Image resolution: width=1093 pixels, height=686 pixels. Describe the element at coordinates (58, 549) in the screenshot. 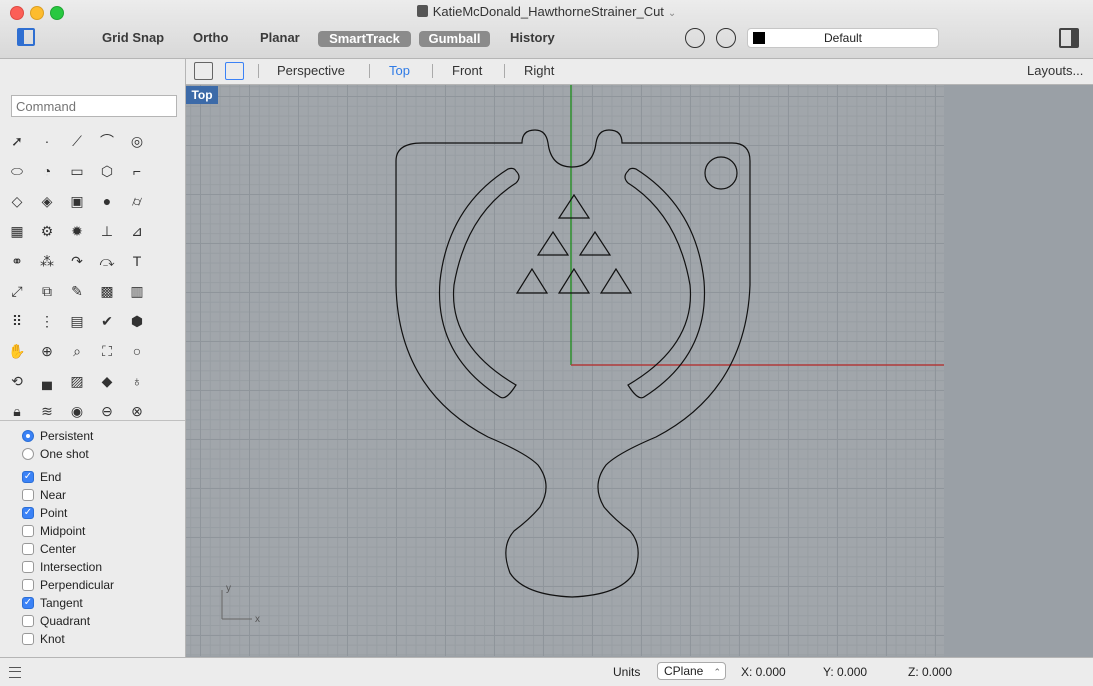

I see `osnap-label: Center` at that location.